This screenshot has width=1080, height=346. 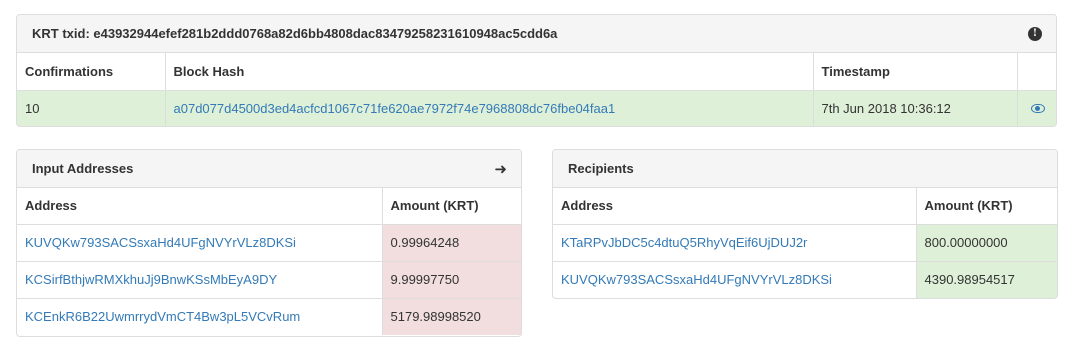 I want to click on col-timestamp: Timestamp, so click(x=914, y=71).